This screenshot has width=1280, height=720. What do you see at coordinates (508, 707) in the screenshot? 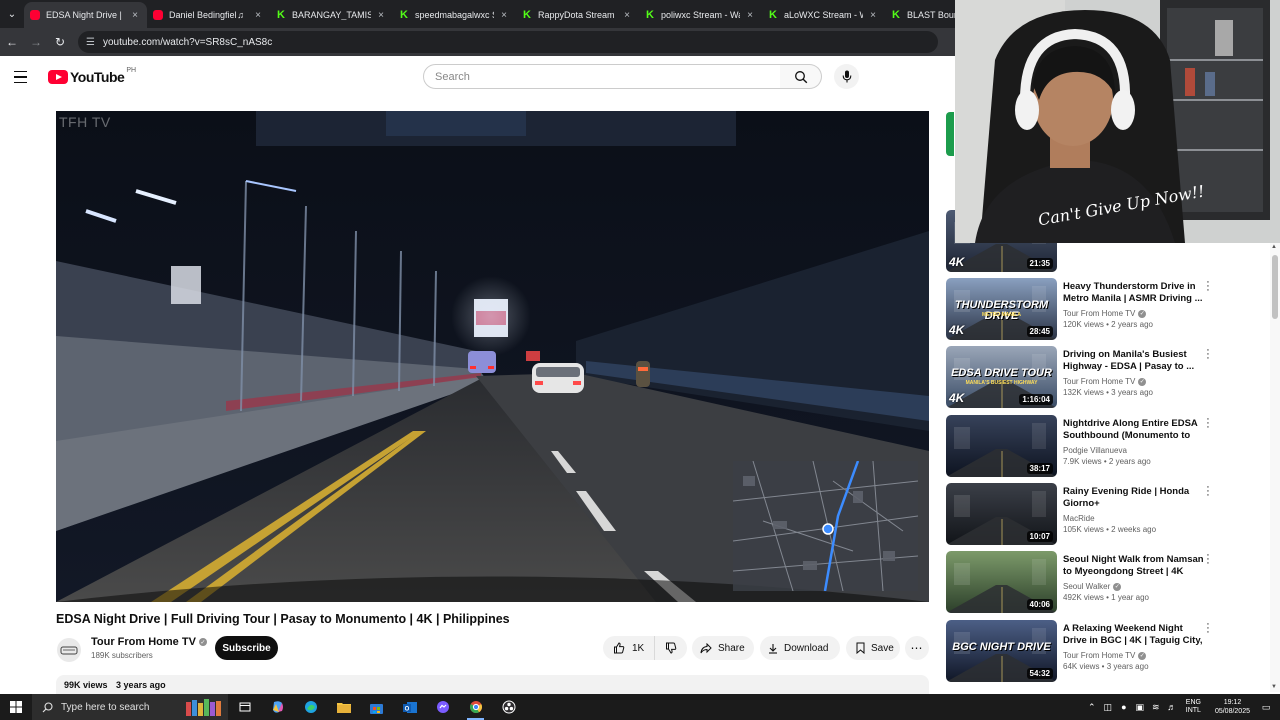
I see `obs-studio-icon` at bounding box center [508, 707].